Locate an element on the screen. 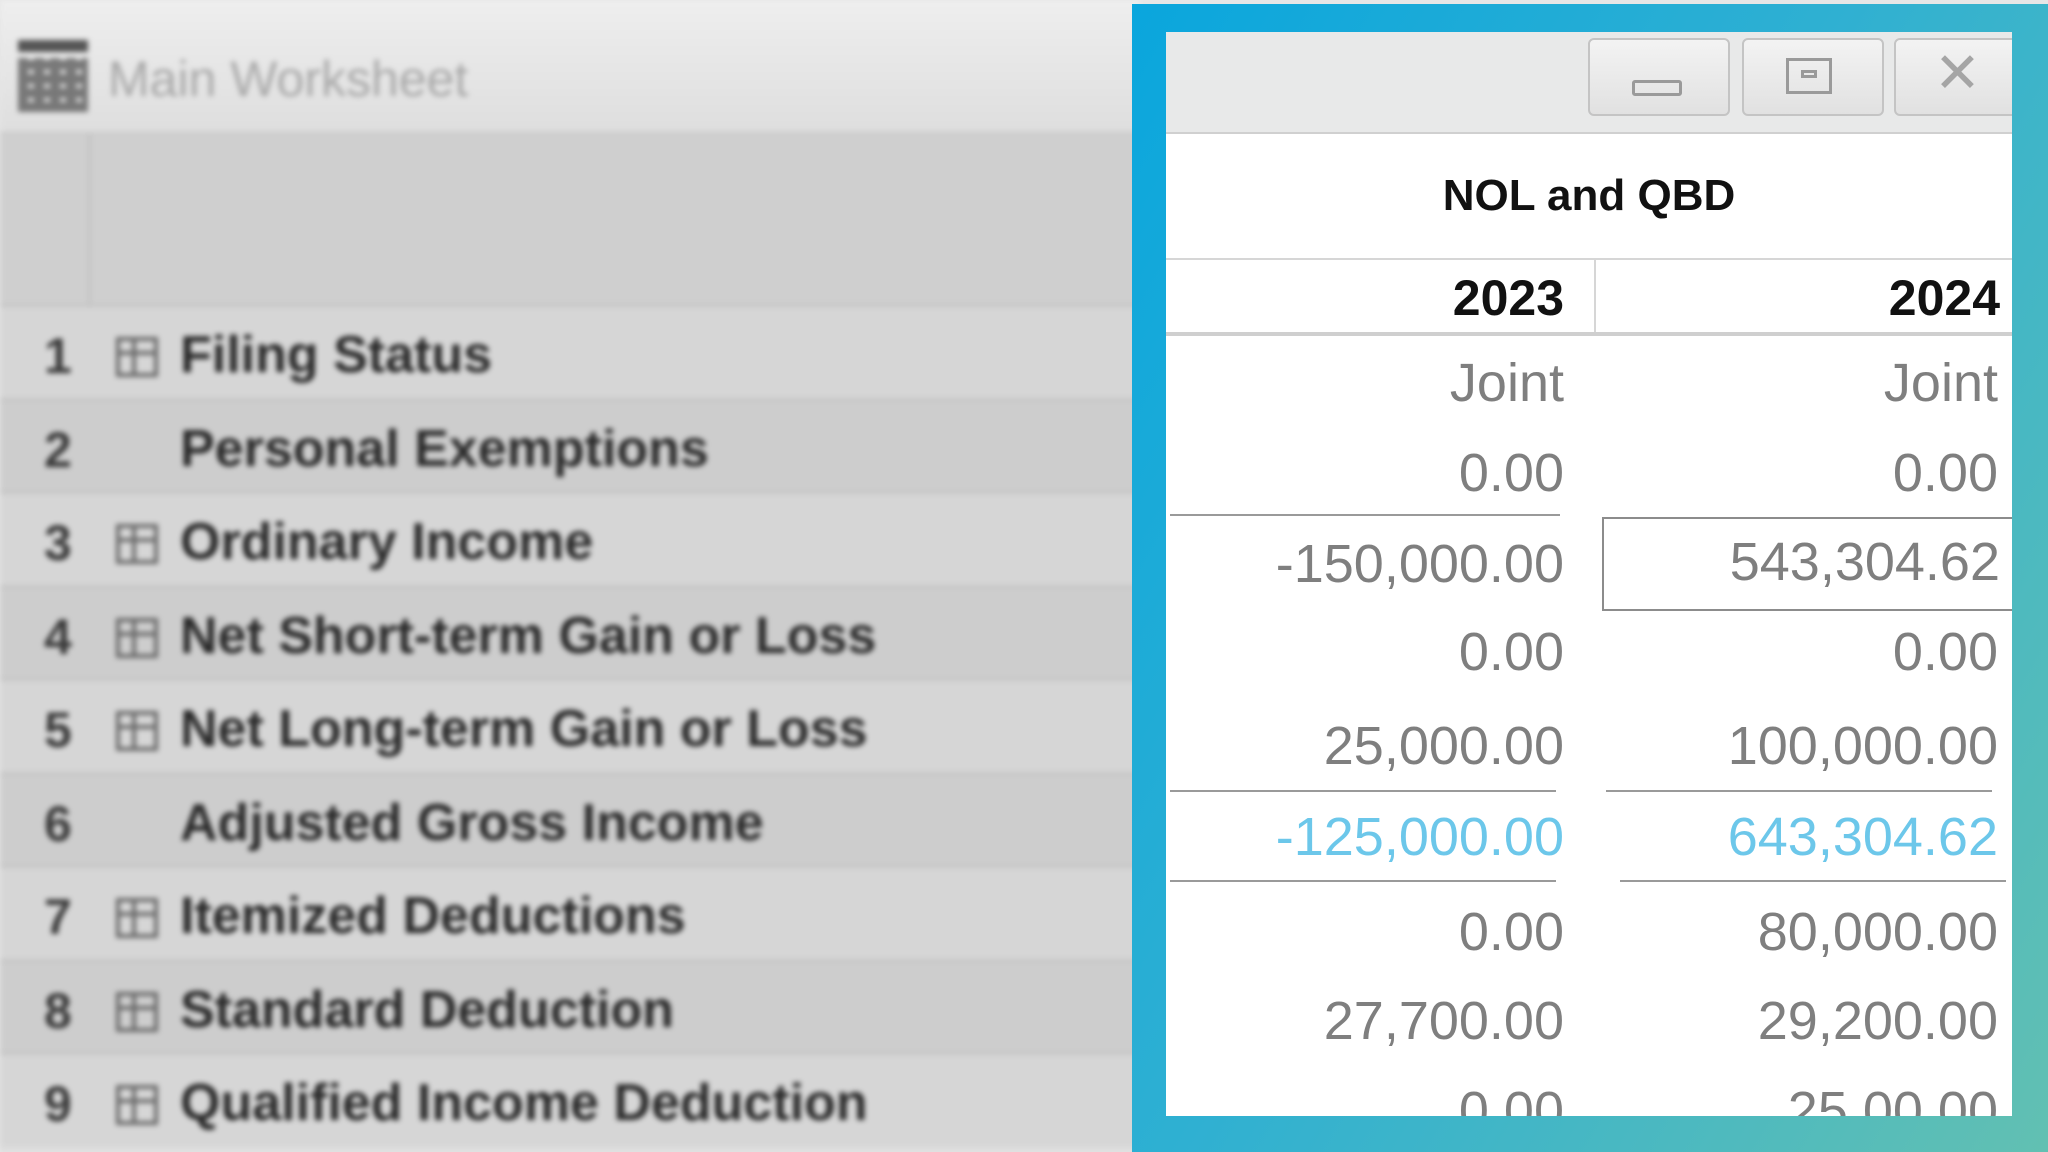 Image resolution: width=2048 pixels, height=1152 pixels. value-row-itemized-deductions: 0.00 80,000.00 is located at coordinates (1589, 932).